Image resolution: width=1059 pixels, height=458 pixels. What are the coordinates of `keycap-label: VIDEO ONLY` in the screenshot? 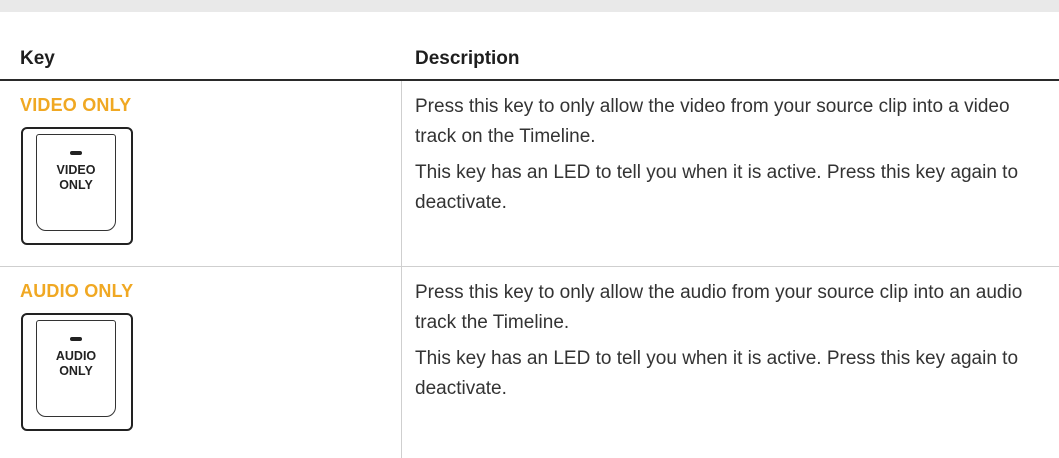 It's located at (76, 177).